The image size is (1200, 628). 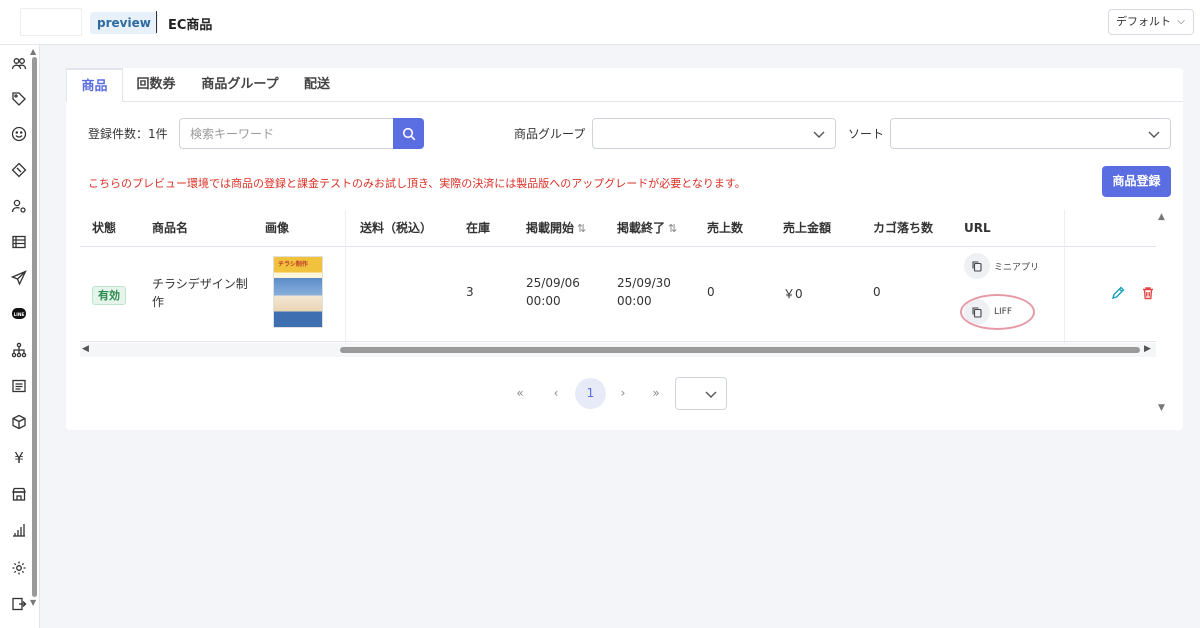 What do you see at coordinates (1017, 267) in the screenshot?
I see `miniapp-url-label: ミニアプリ` at bounding box center [1017, 267].